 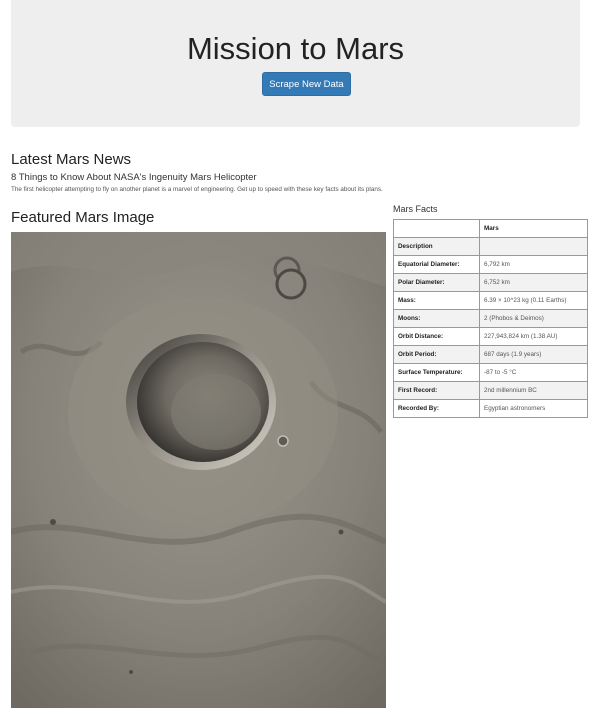 What do you see at coordinates (71, 159) in the screenshot?
I see `news-heading: Latest Mars News` at bounding box center [71, 159].